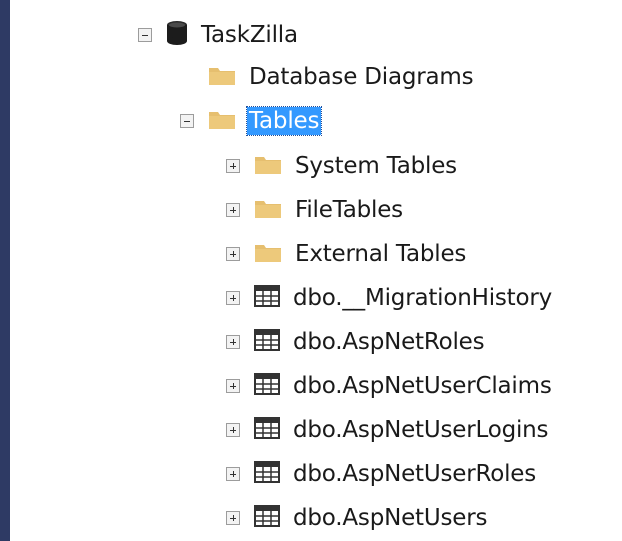  I want to click on tree-node-database: TaskZilla, so click(219, 35).